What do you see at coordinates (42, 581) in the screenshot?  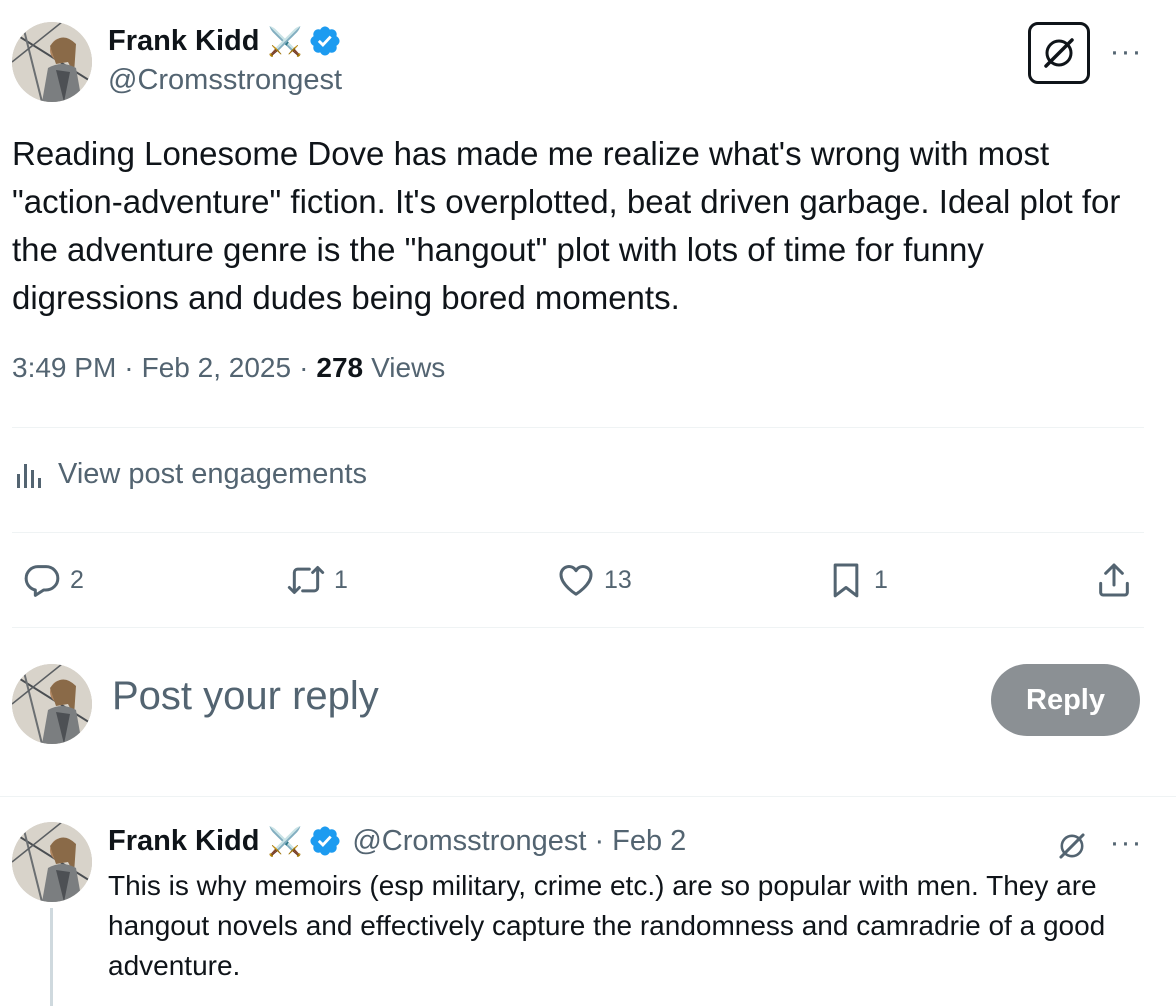 I see `reply-icon` at bounding box center [42, 581].